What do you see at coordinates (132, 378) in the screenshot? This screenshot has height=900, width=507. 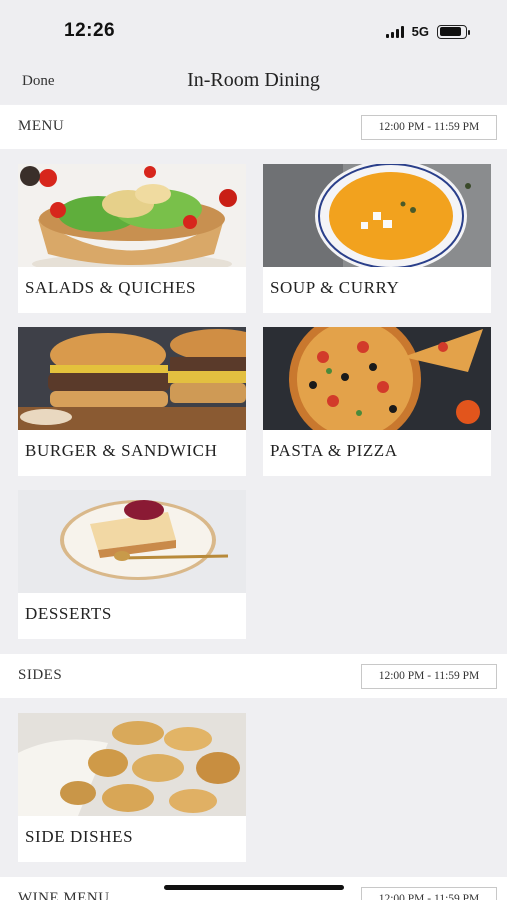 I see `burger-image` at bounding box center [132, 378].